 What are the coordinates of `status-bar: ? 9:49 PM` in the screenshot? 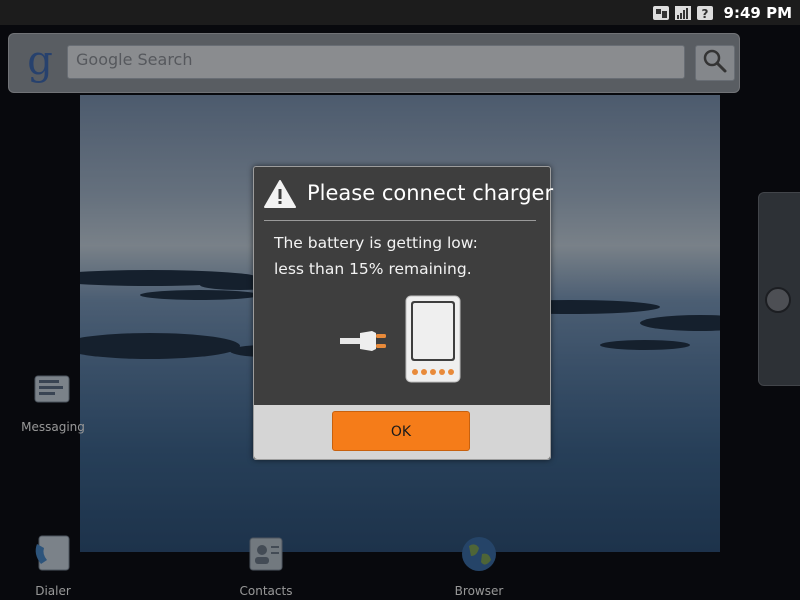 It's located at (400, 12).